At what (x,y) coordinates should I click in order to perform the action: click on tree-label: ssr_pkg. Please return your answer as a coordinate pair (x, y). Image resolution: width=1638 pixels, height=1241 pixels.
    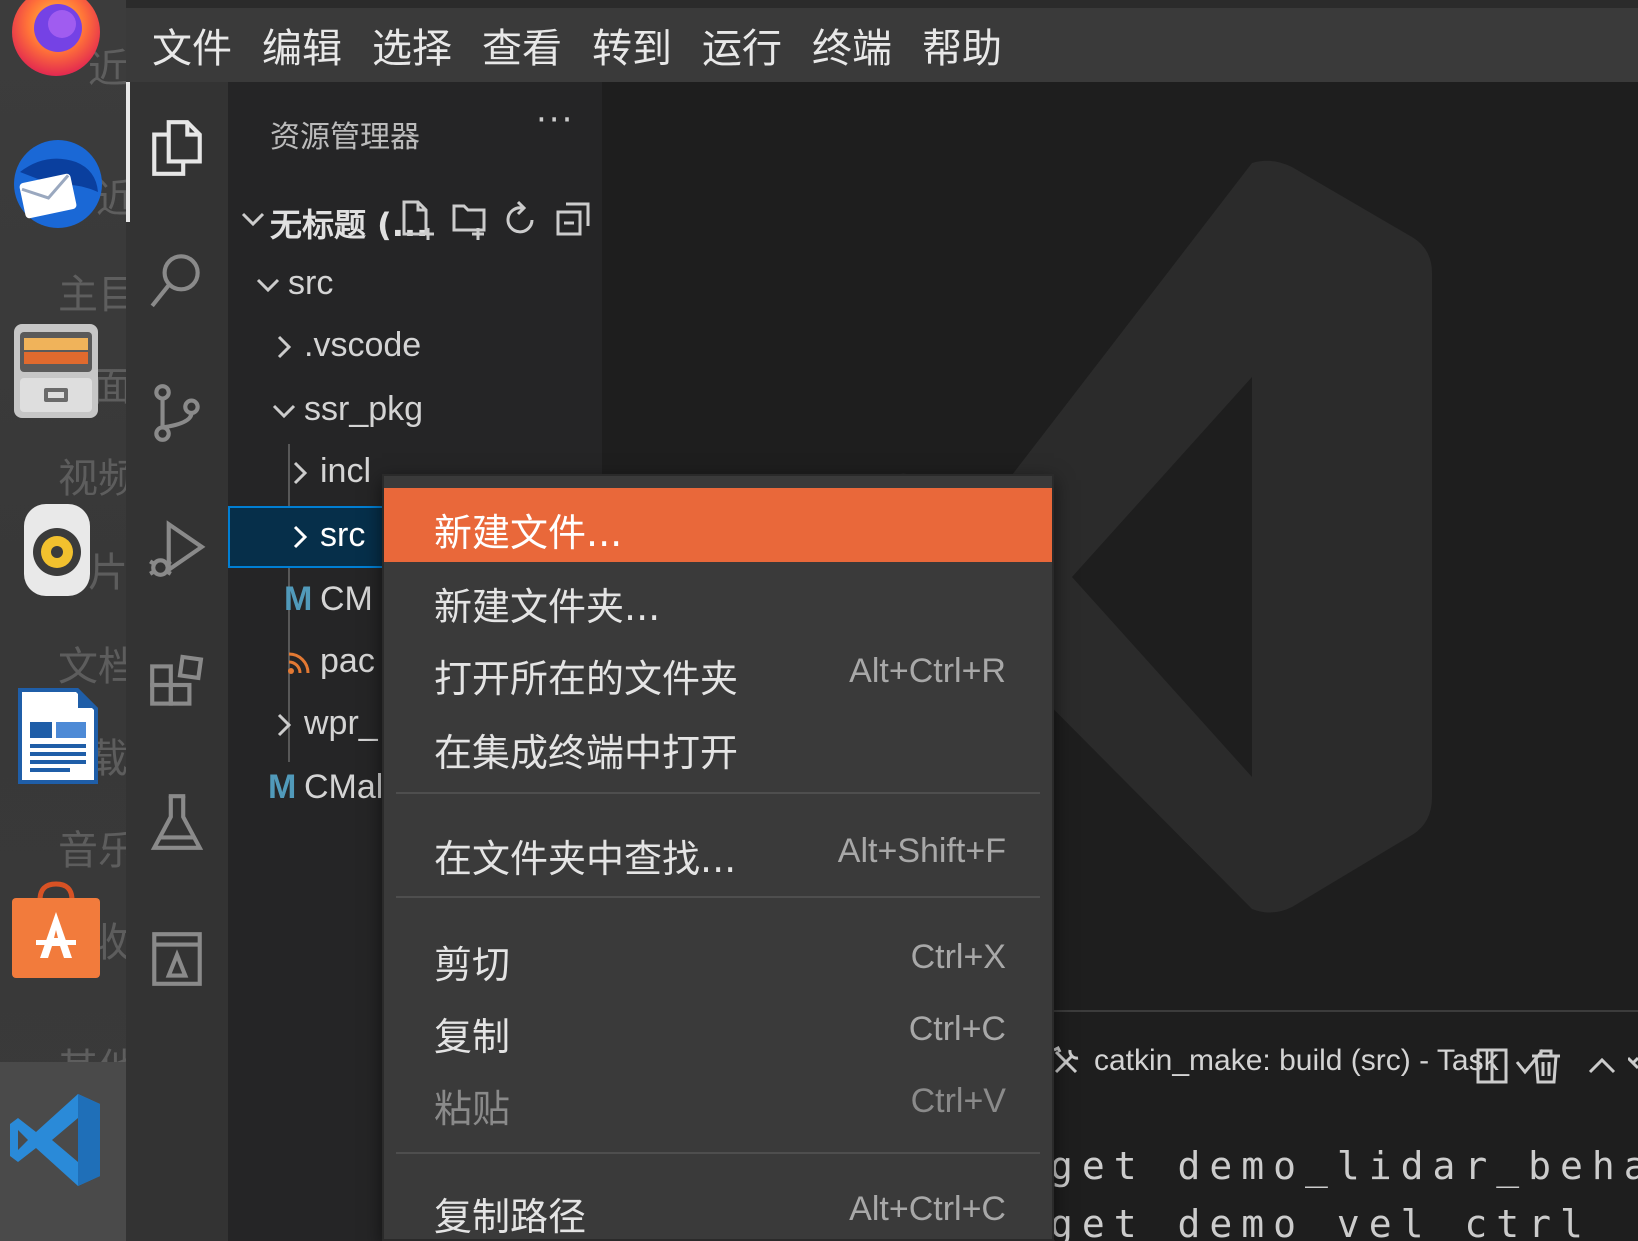
    Looking at the image, I should click on (364, 409).